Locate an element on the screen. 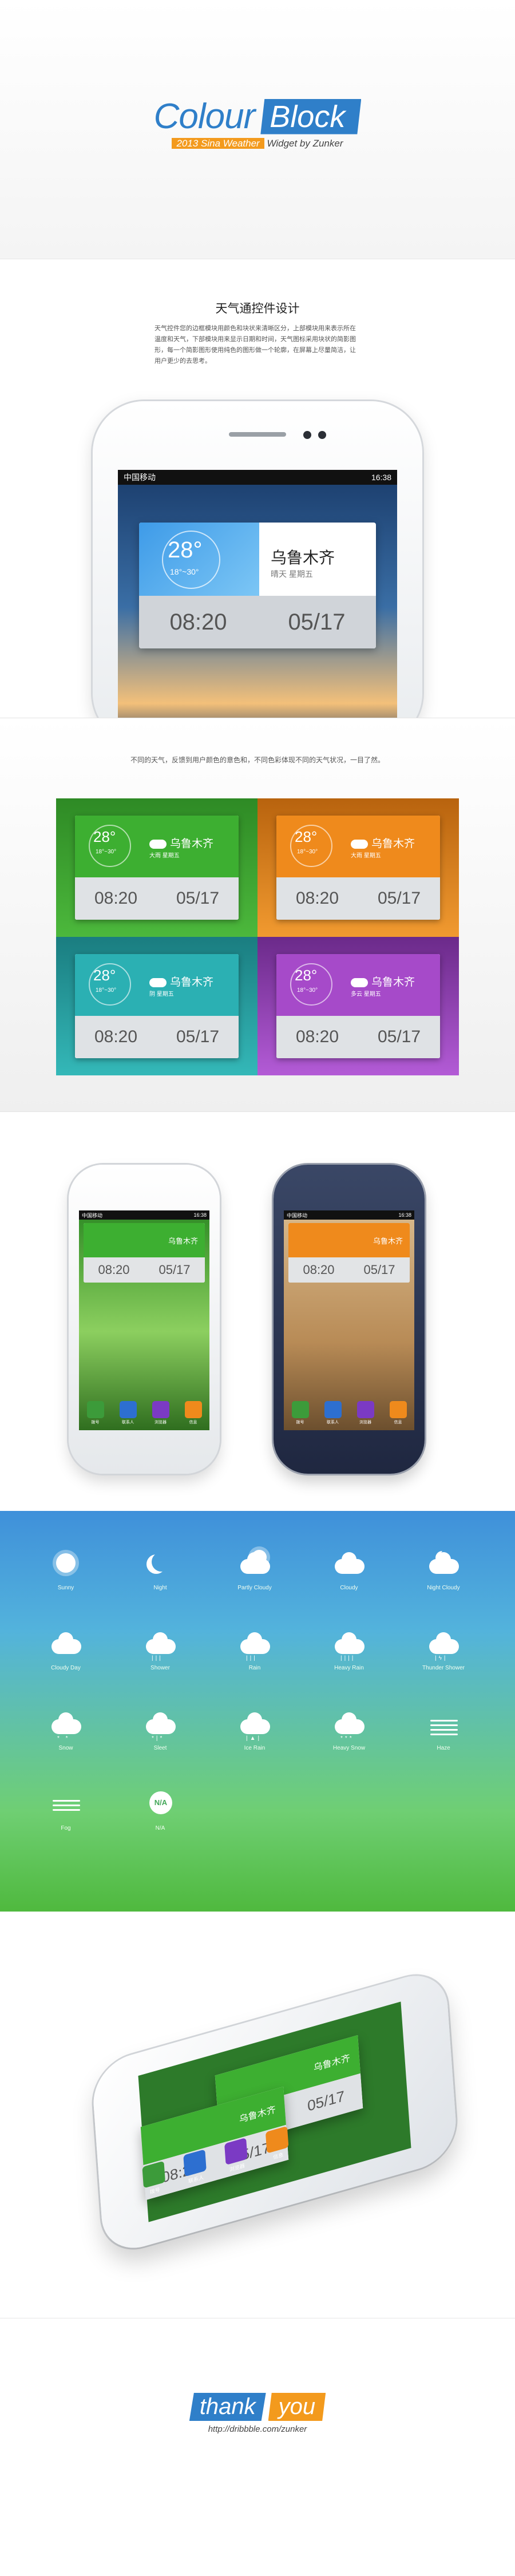 This screenshot has width=515, height=2576. weather-detail: 多云 星期五 is located at coordinates (366, 994).